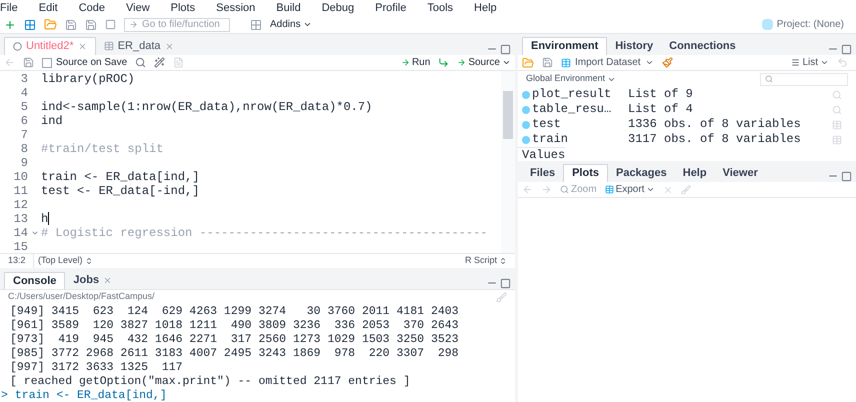  What do you see at coordinates (641, 173) in the screenshot?
I see `pane-tab: Packages` at bounding box center [641, 173].